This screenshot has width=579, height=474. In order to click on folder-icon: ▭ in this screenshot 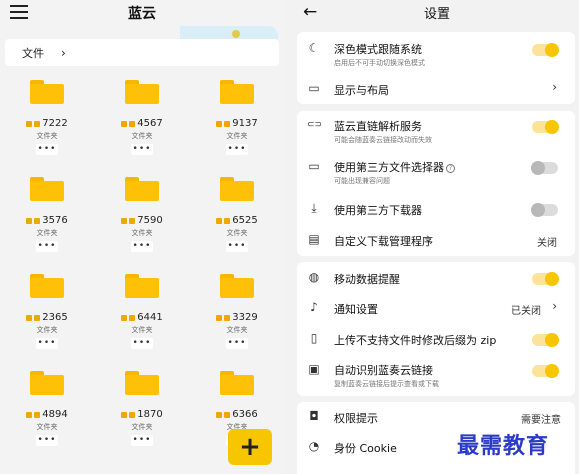, I will do `click(314, 166)`.